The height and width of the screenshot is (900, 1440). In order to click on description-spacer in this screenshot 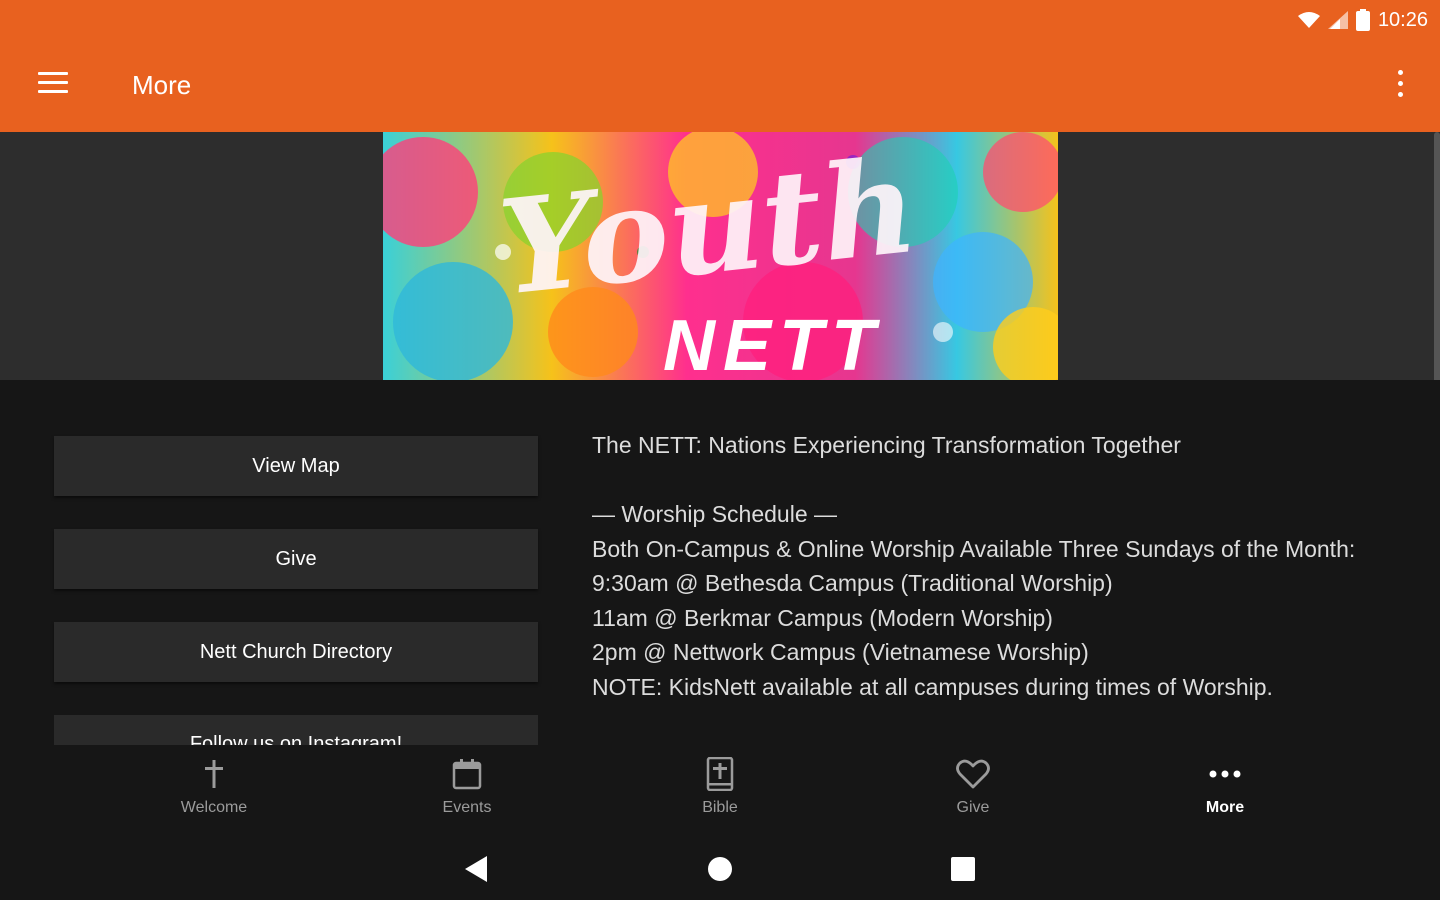, I will do `click(1002, 480)`.